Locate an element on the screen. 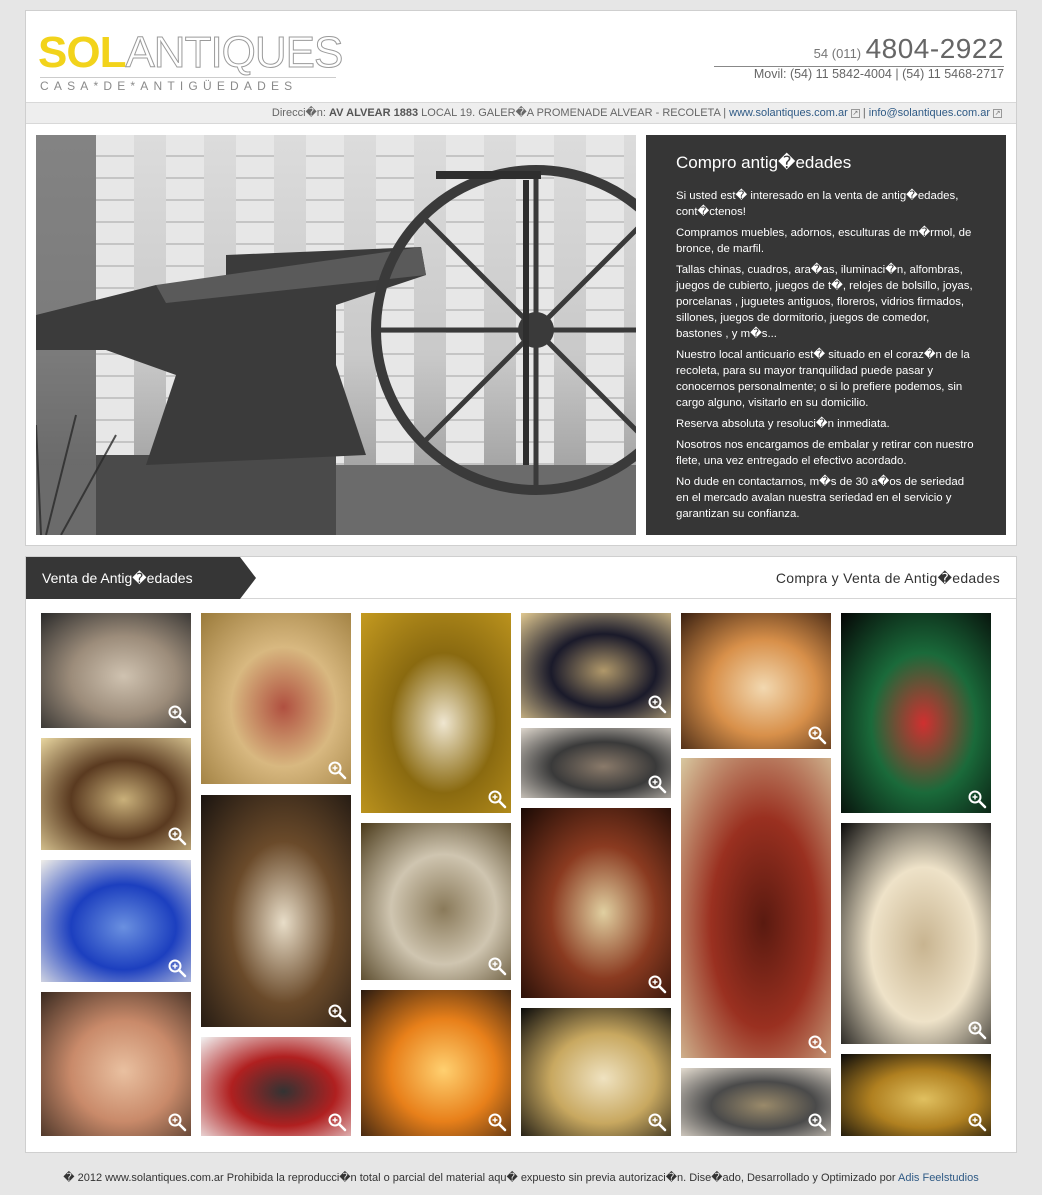 The image size is (1042, 1195). gallery-thumb-glass-lamps is located at coordinates (436, 1063).